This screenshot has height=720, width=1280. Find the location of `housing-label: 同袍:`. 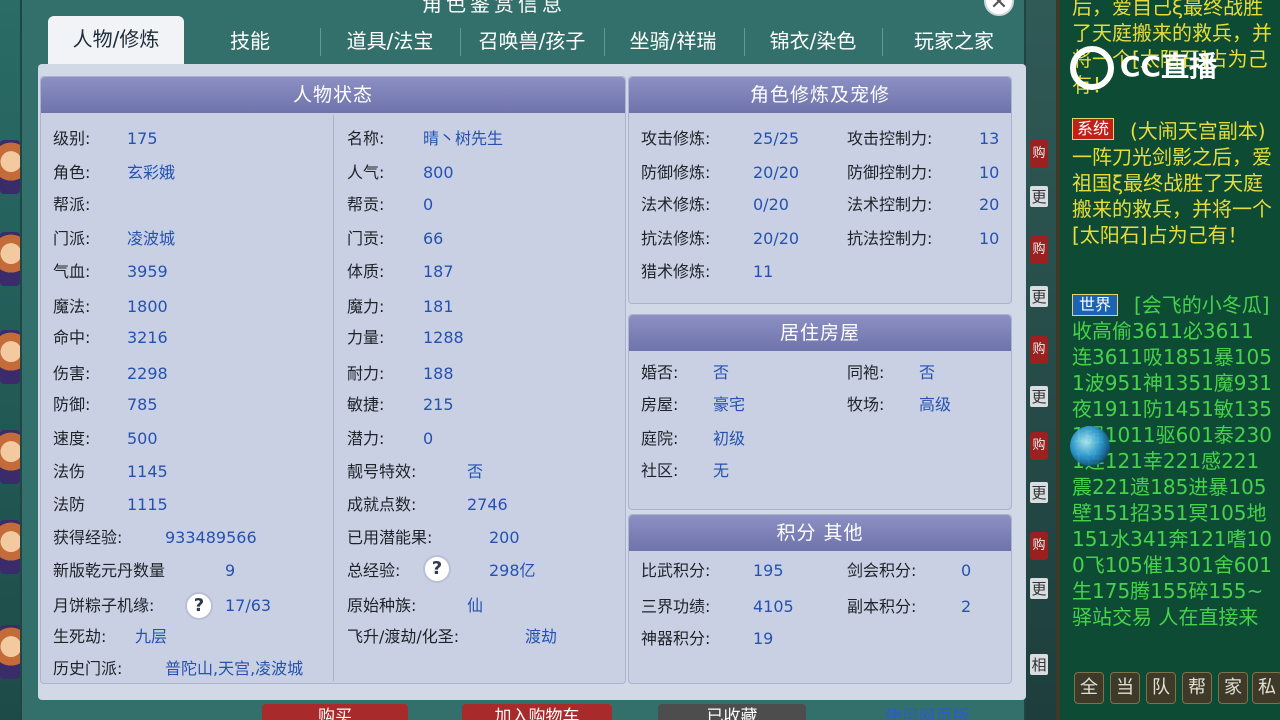

housing-label: 同袍: is located at coordinates (866, 372).